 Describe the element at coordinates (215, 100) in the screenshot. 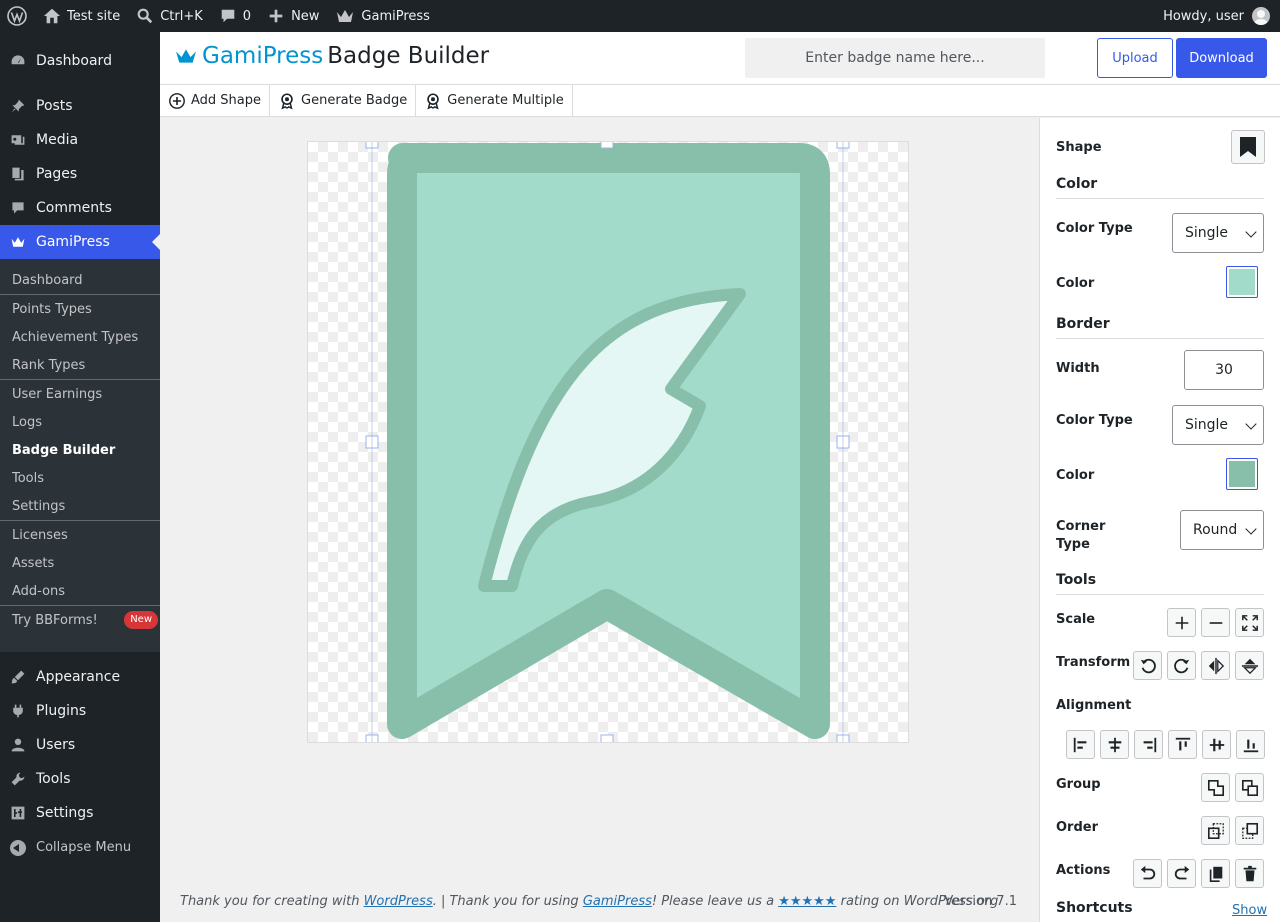

I see `add-shape-button: Add Shape` at that location.